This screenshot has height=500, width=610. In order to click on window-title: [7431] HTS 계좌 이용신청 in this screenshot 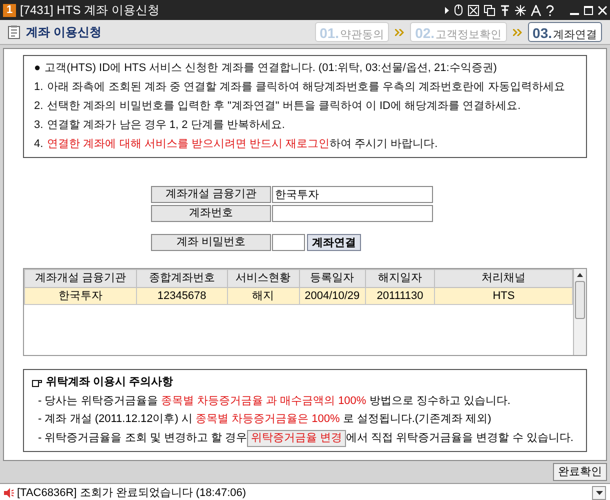, I will do `click(90, 10)`.